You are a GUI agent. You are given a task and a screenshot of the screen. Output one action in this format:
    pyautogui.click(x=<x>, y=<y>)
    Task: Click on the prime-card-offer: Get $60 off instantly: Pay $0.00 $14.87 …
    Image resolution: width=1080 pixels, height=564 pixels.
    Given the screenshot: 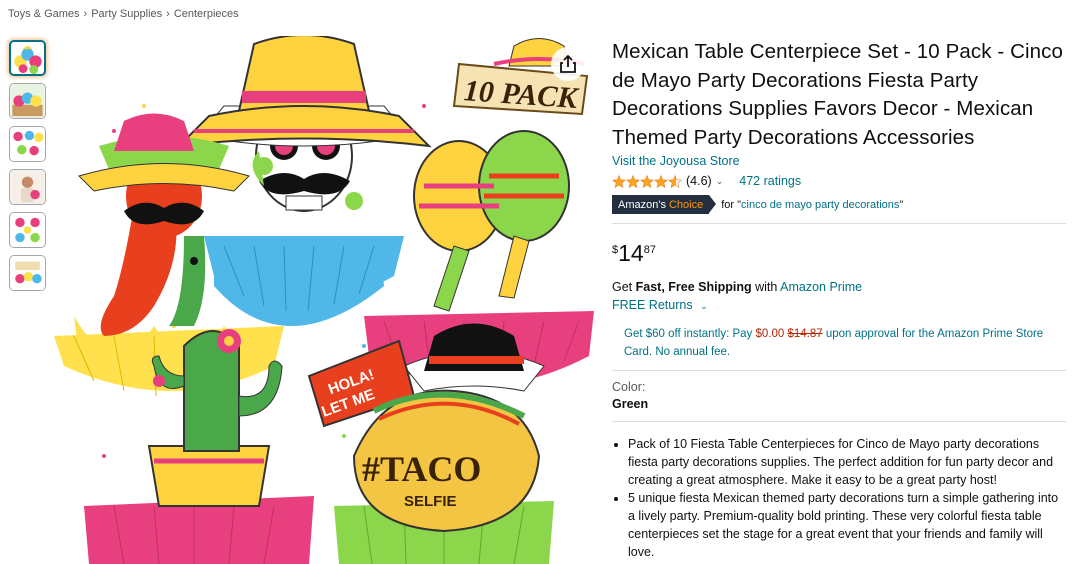 What is the action you would take?
    pyautogui.click(x=844, y=343)
    